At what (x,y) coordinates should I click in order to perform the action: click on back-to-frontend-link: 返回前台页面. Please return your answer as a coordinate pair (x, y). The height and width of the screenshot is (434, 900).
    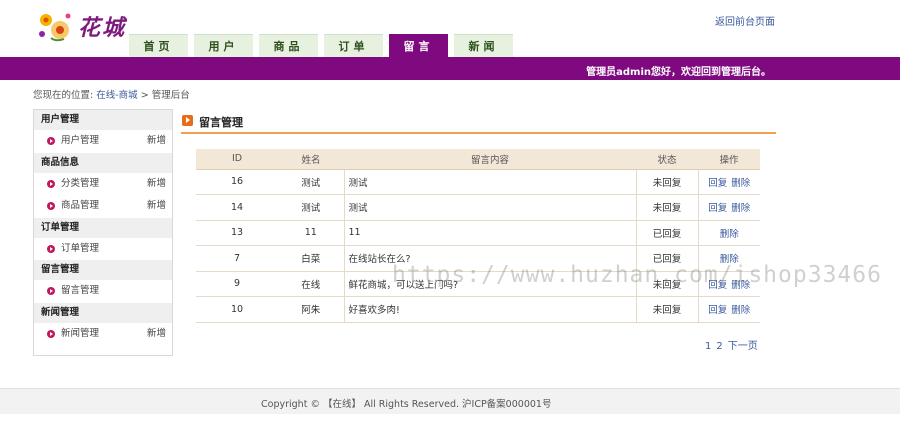
    Looking at the image, I should click on (745, 20).